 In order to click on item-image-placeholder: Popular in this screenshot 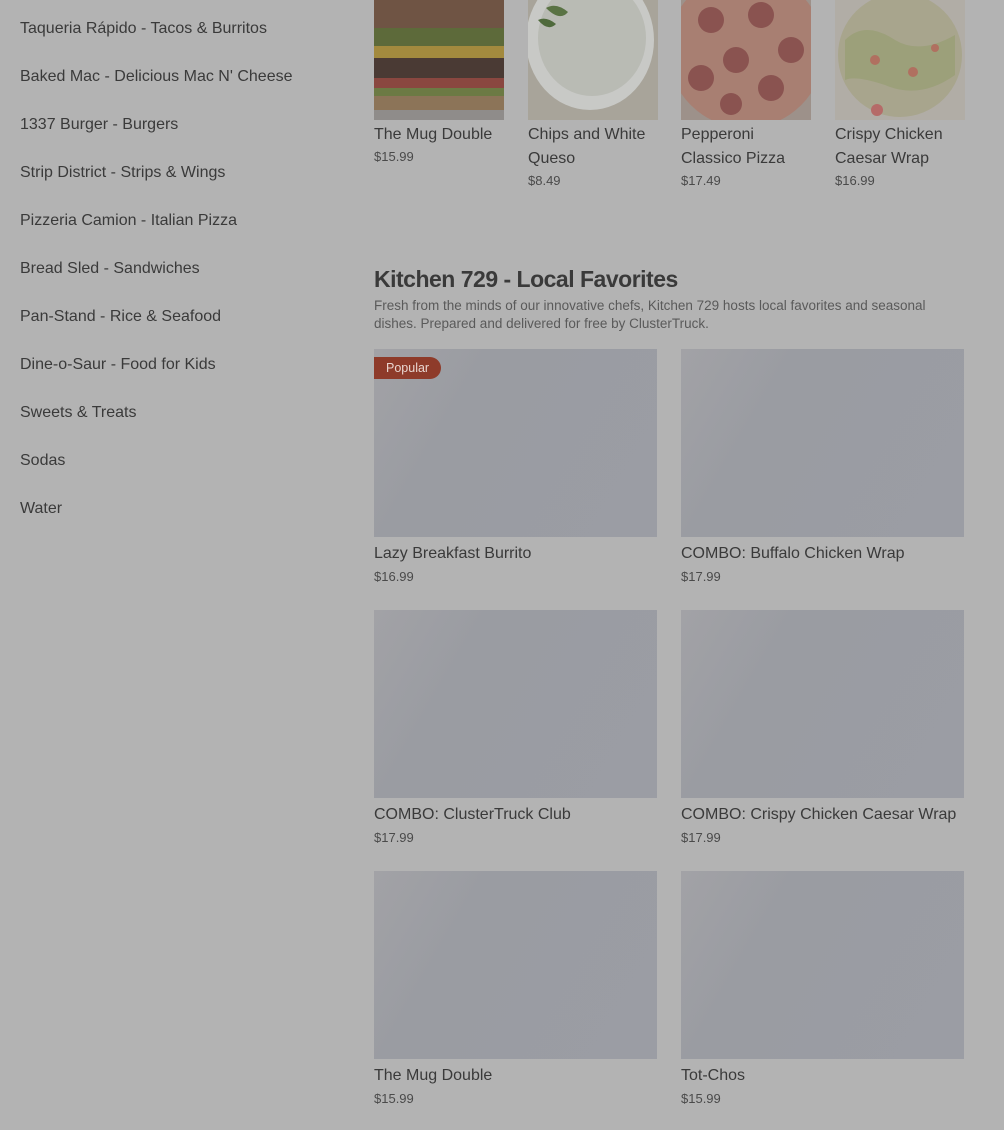, I will do `click(515, 443)`.